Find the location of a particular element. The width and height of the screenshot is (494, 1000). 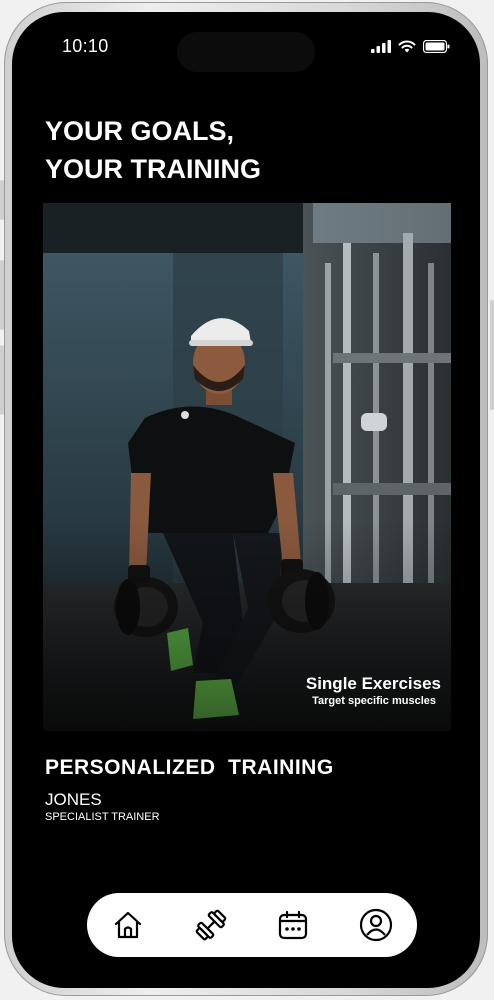

nav-profile-button is located at coordinates (376, 925).